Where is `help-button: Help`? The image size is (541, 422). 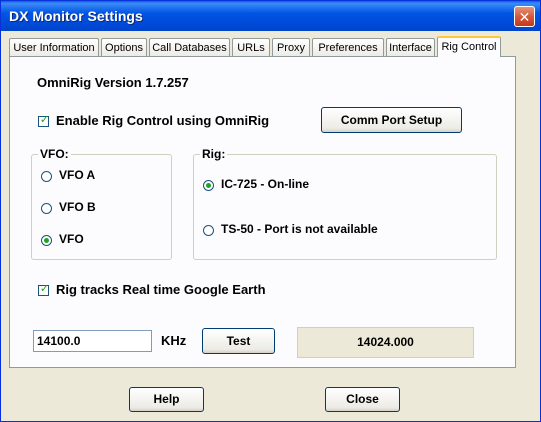 help-button: Help is located at coordinates (166, 399).